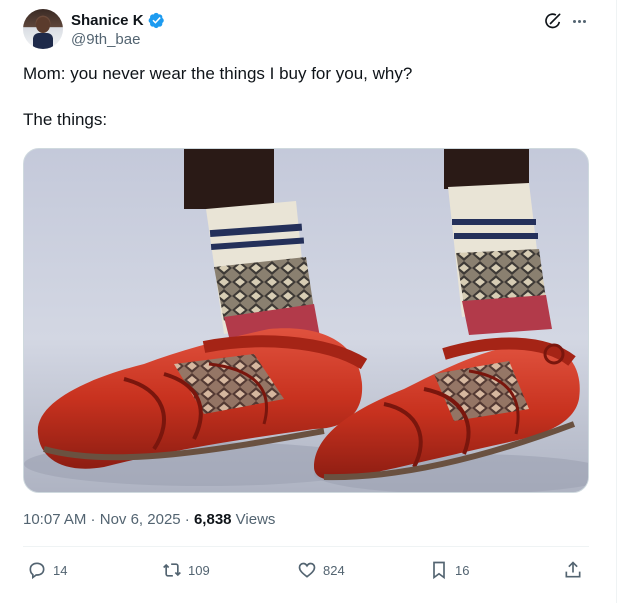 This screenshot has height=603, width=617. I want to click on share-icon, so click(573, 569).